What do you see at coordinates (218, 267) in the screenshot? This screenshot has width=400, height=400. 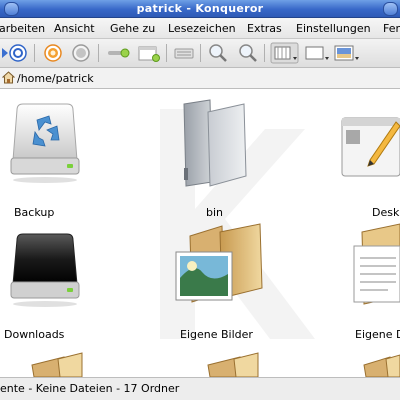 I see `folder-pictures-icon` at bounding box center [218, 267].